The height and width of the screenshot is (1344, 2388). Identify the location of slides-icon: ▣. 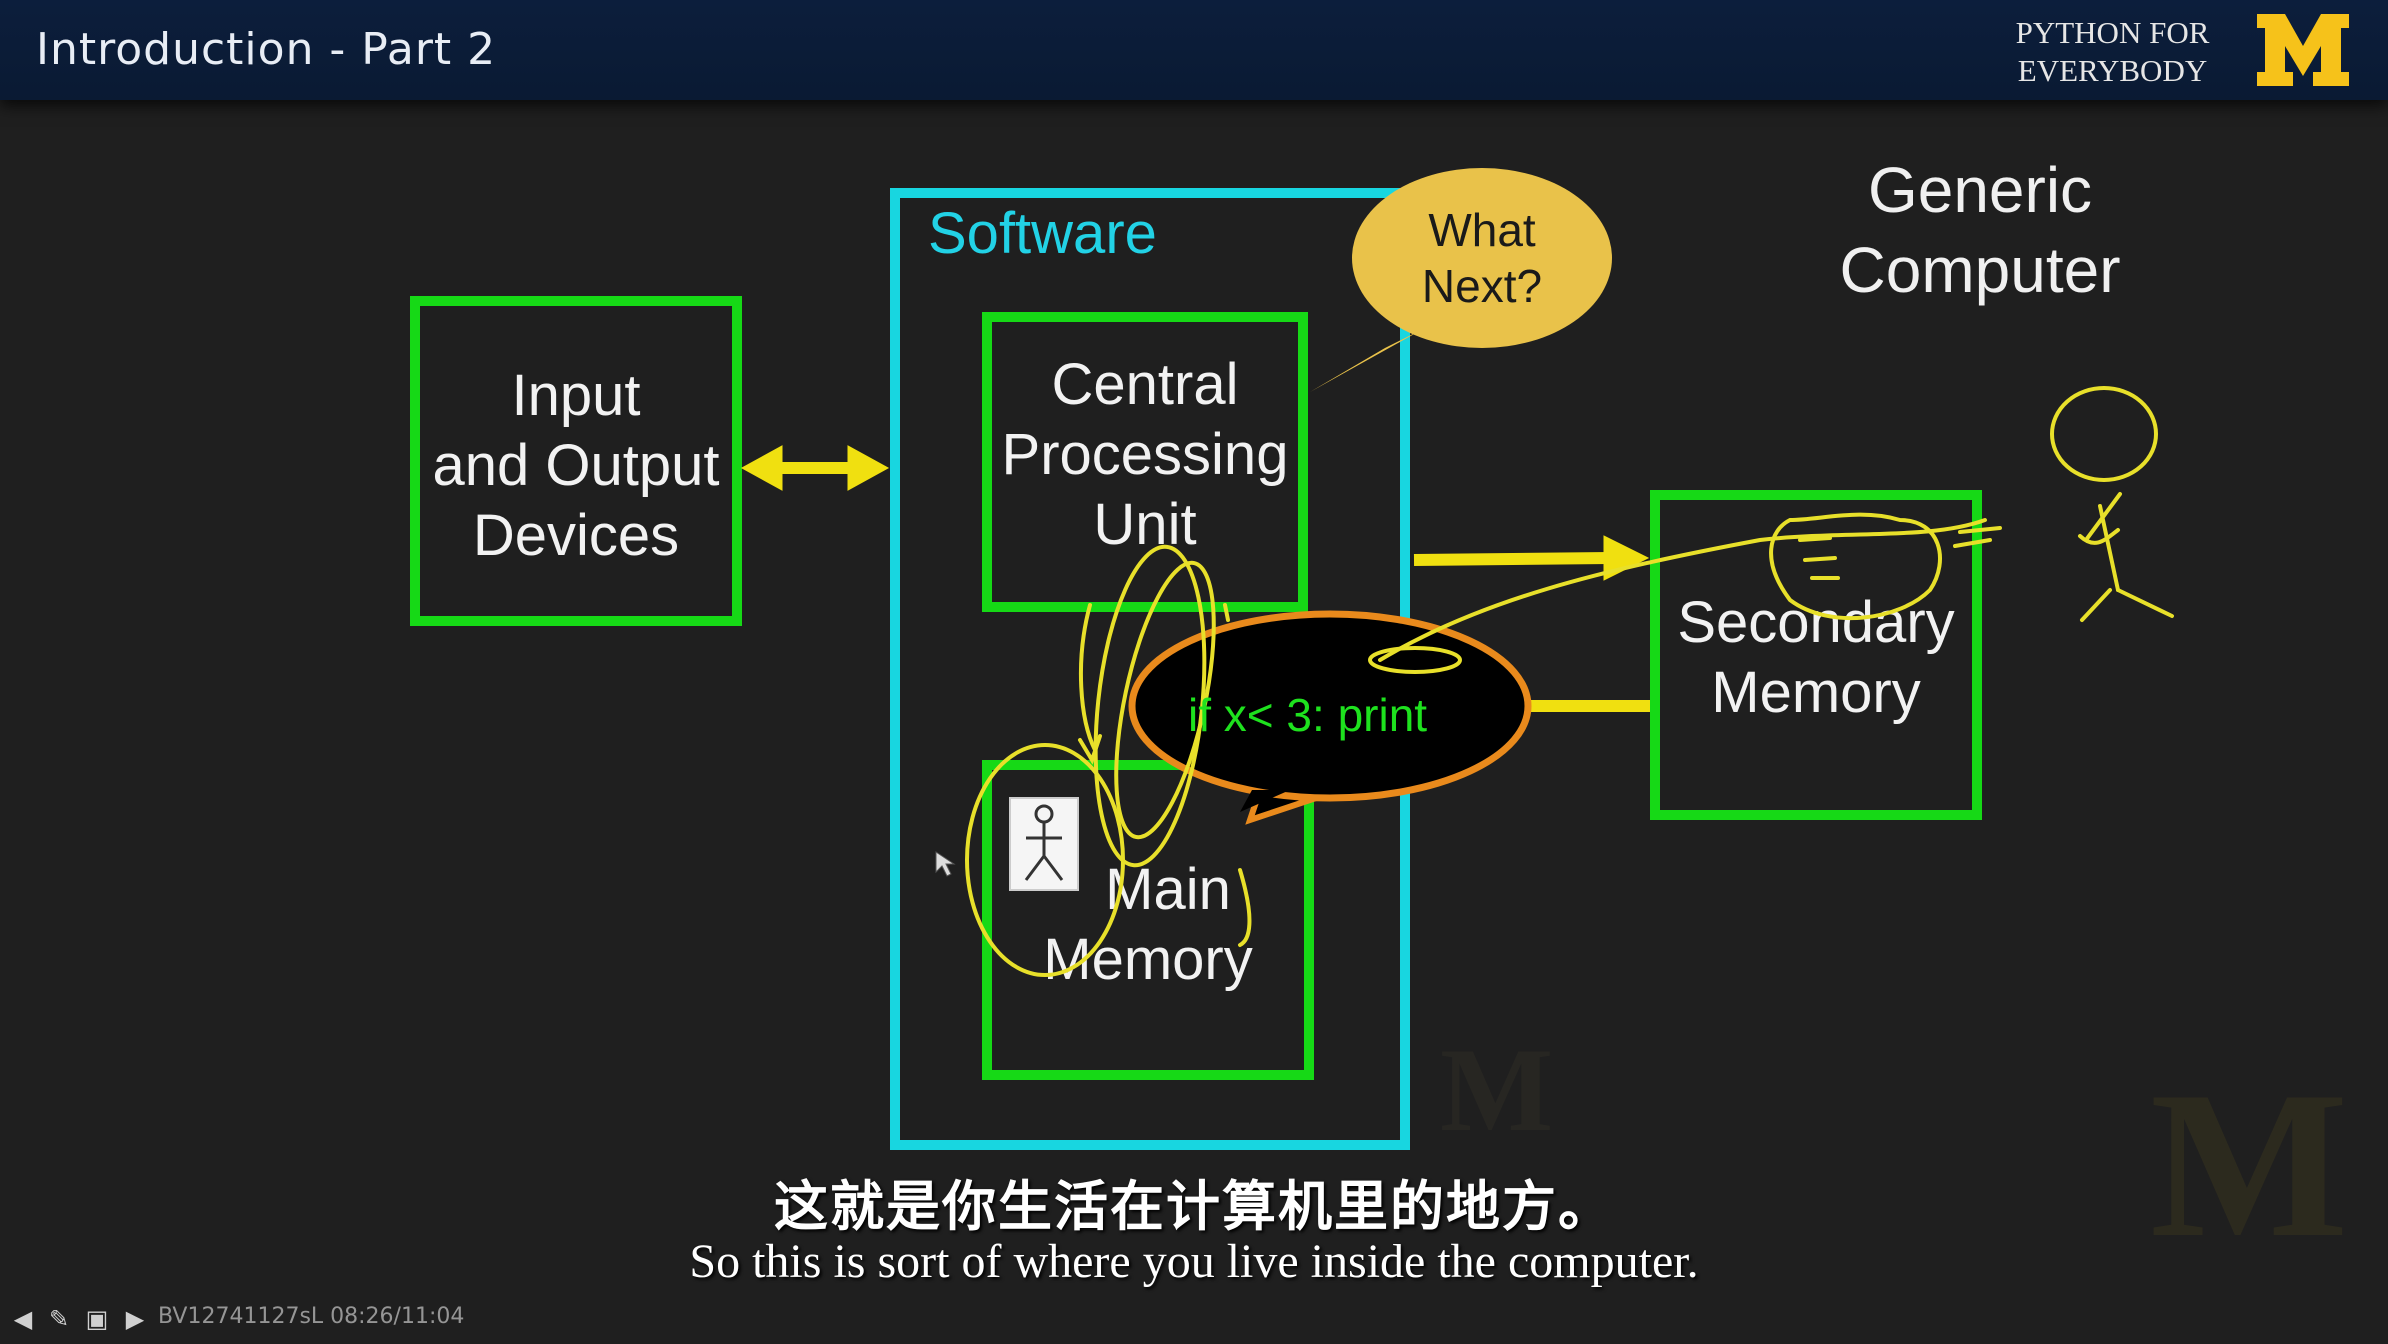
(97, 1319).